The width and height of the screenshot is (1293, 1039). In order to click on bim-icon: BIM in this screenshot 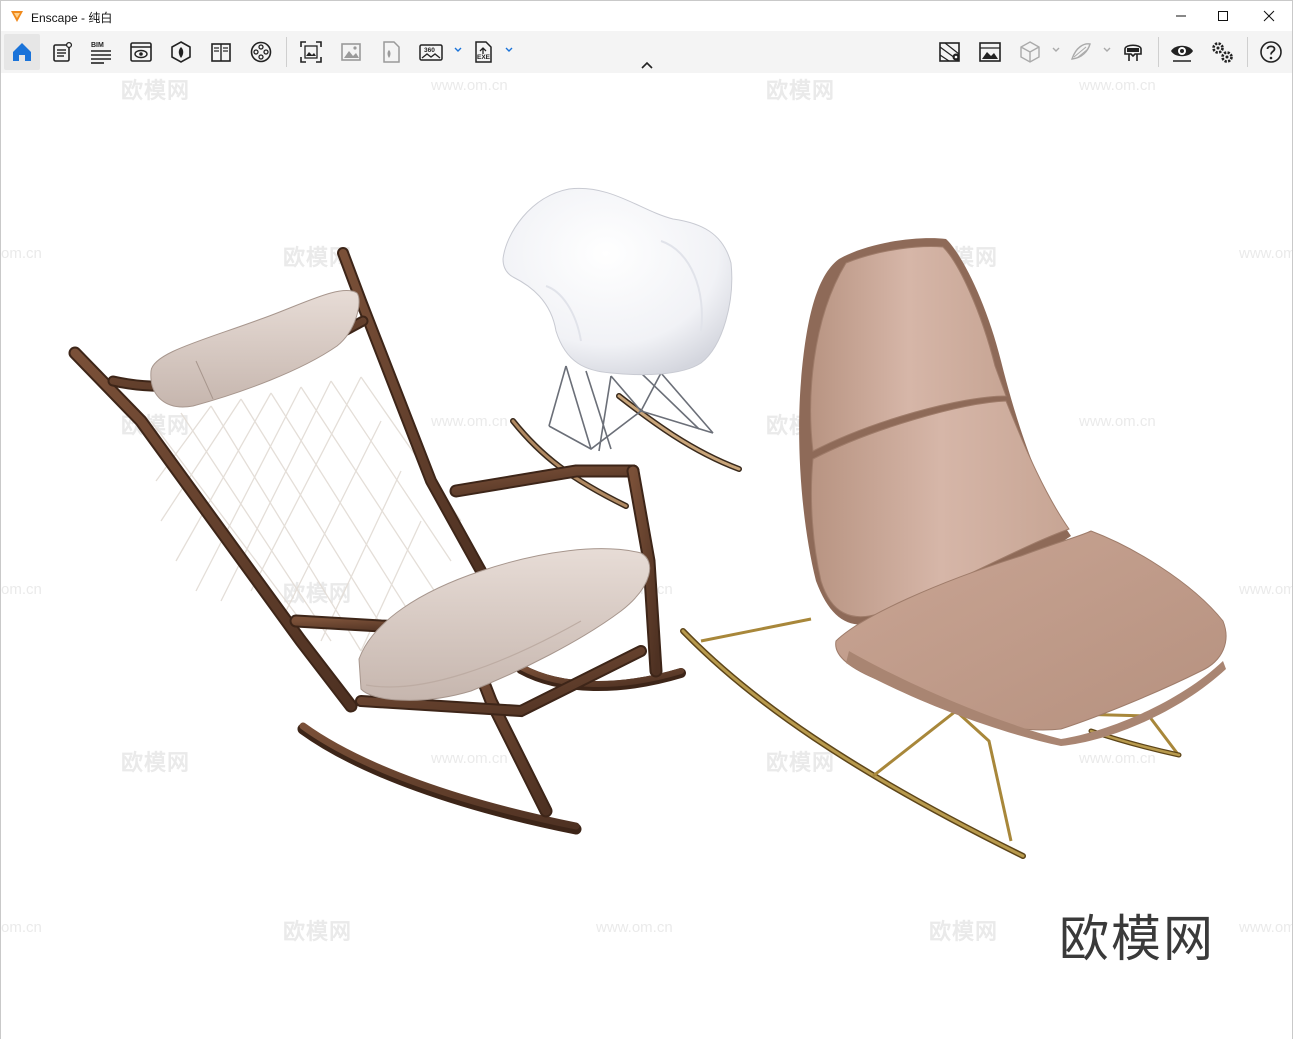, I will do `click(101, 53)`.